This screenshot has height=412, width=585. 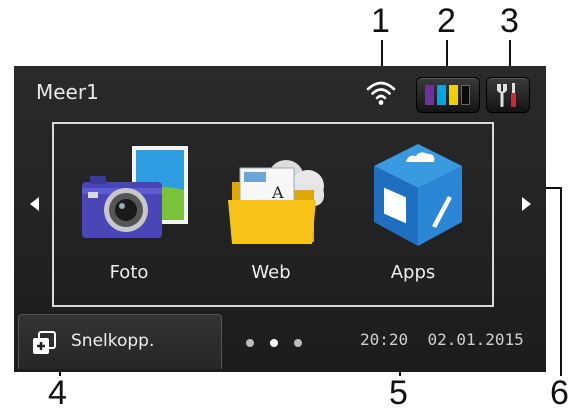 What do you see at coordinates (57, 393) in the screenshot?
I see `callout-4: 4` at bounding box center [57, 393].